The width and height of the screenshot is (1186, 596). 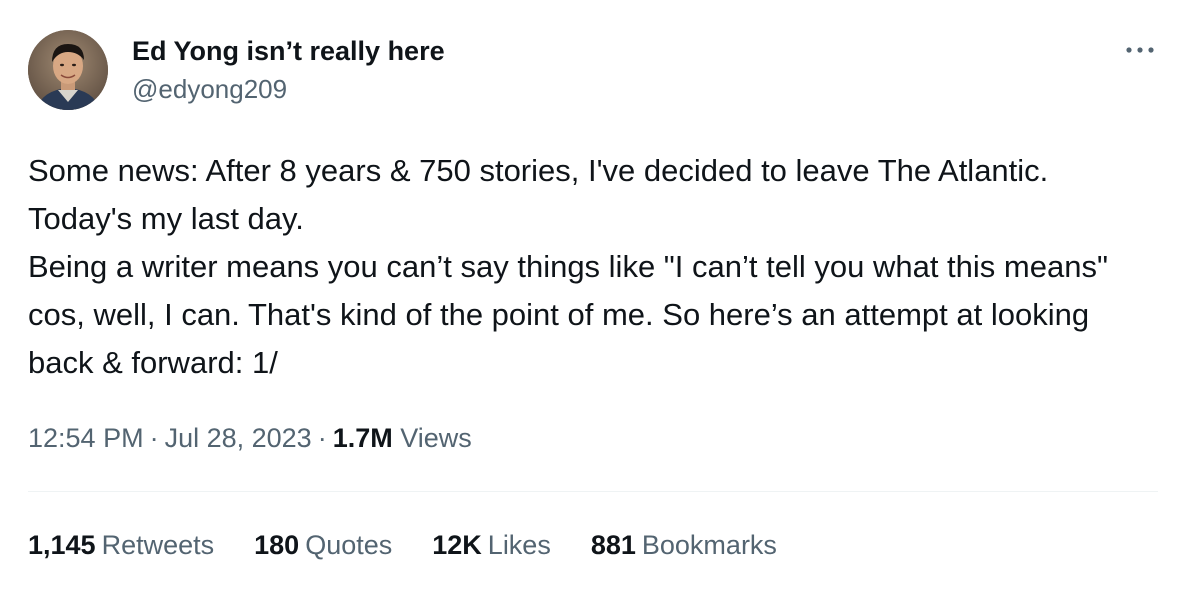 What do you see at coordinates (613, 545) in the screenshot?
I see `bookmarks-count: 881` at bounding box center [613, 545].